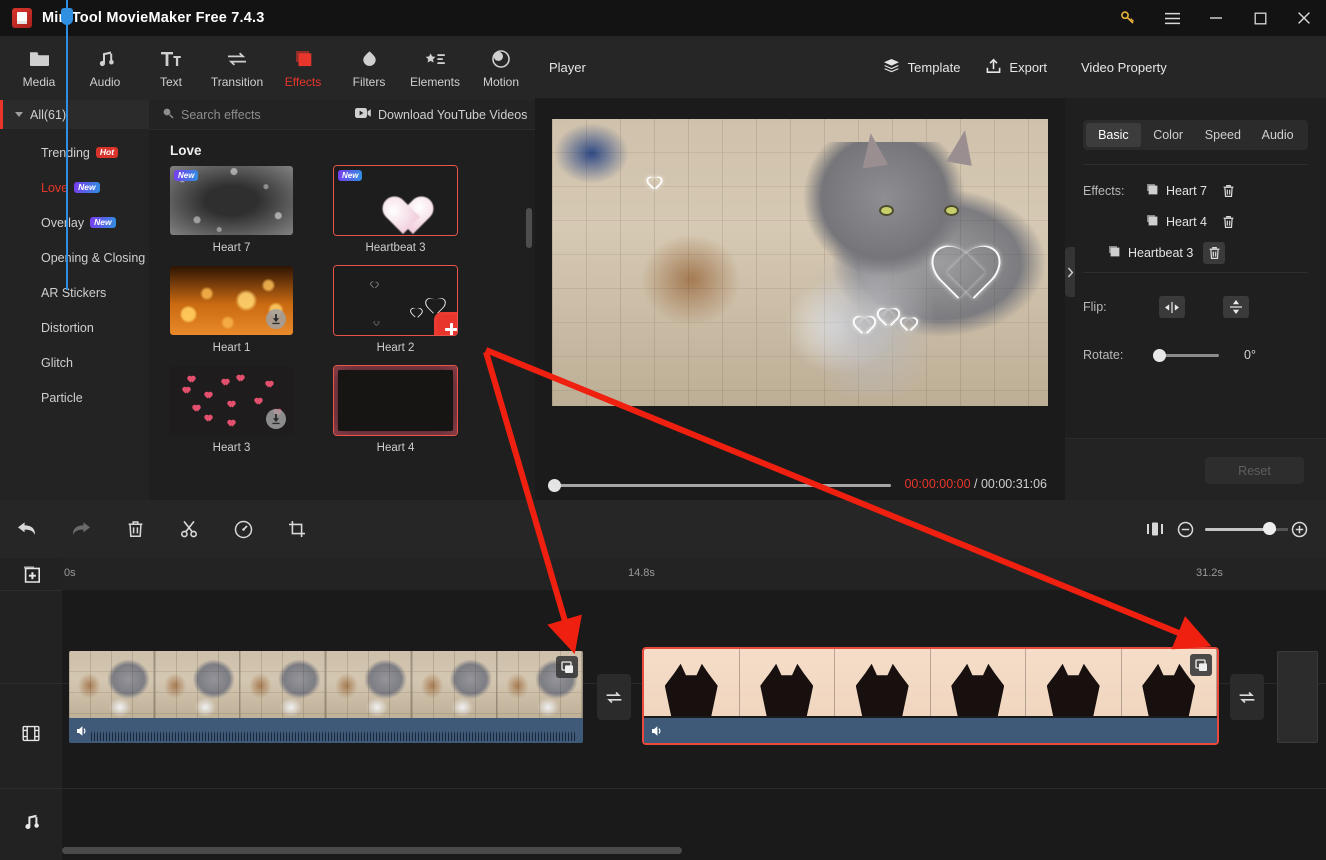 The width and height of the screenshot is (1326, 860). Describe the element at coordinates (694, 574) in the screenshot. I see `timeline-ruler: 0s 14.8s 31.2s` at that location.